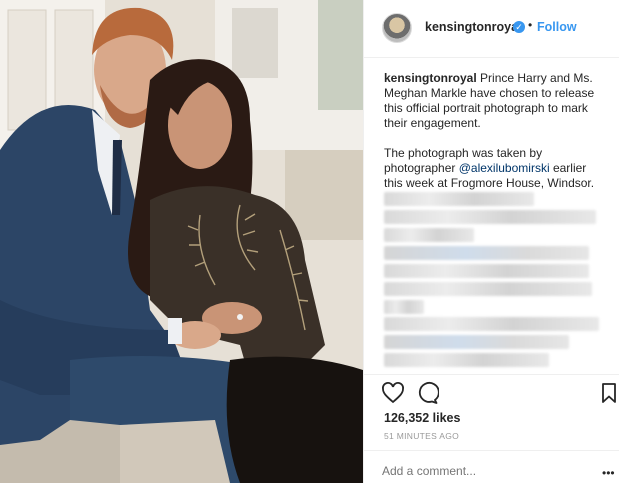 This screenshot has width=619, height=483. I want to click on photographer-mention-link: @alexilubomirski, so click(504, 168).